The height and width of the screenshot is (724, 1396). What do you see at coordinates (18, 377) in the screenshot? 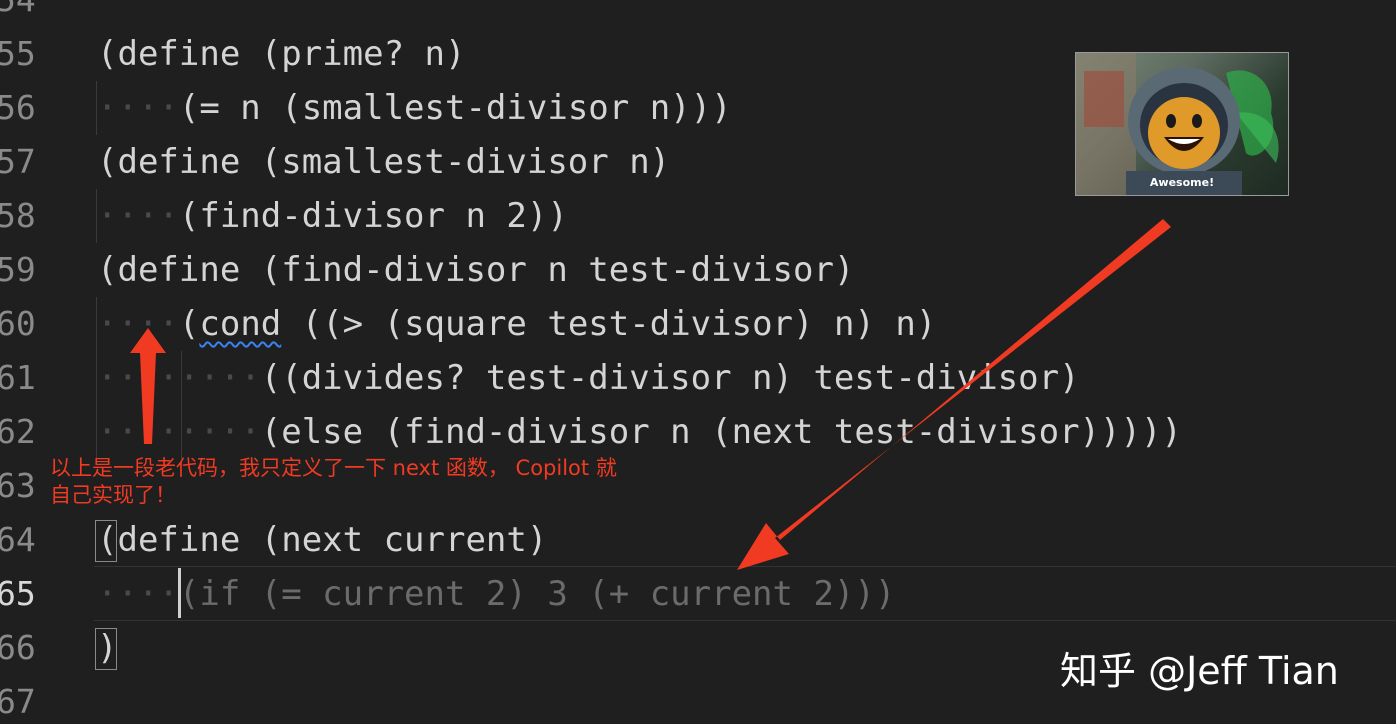
I see `line-number: 61` at bounding box center [18, 377].